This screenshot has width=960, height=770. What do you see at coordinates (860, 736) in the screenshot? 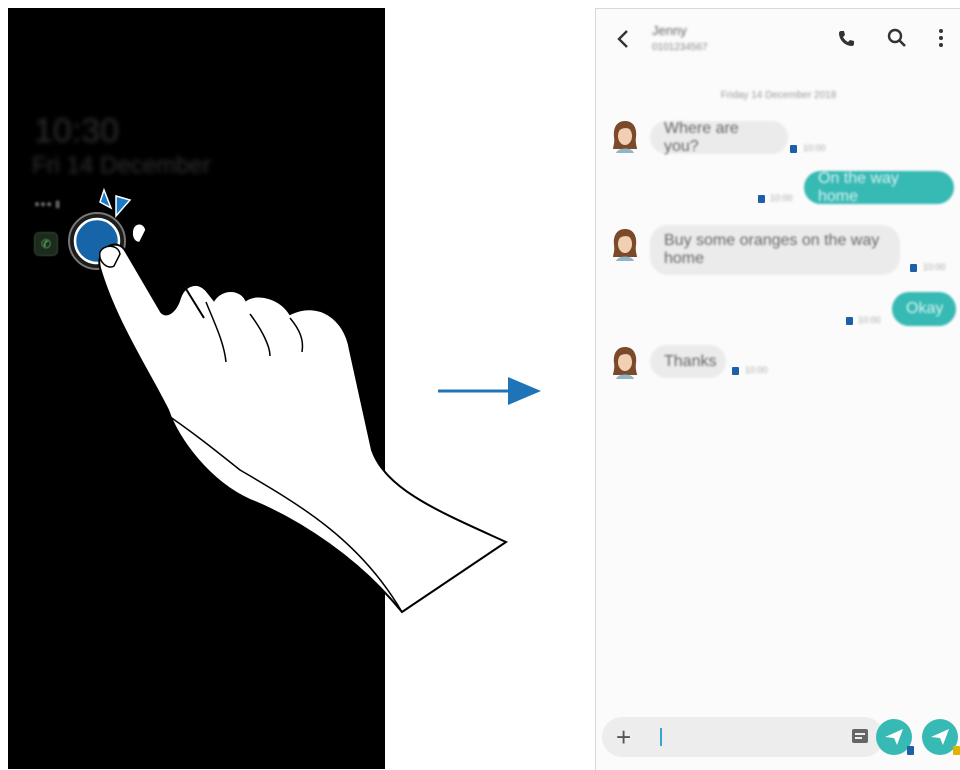
I see `sticker-icon` at bounding box center [860, 736].